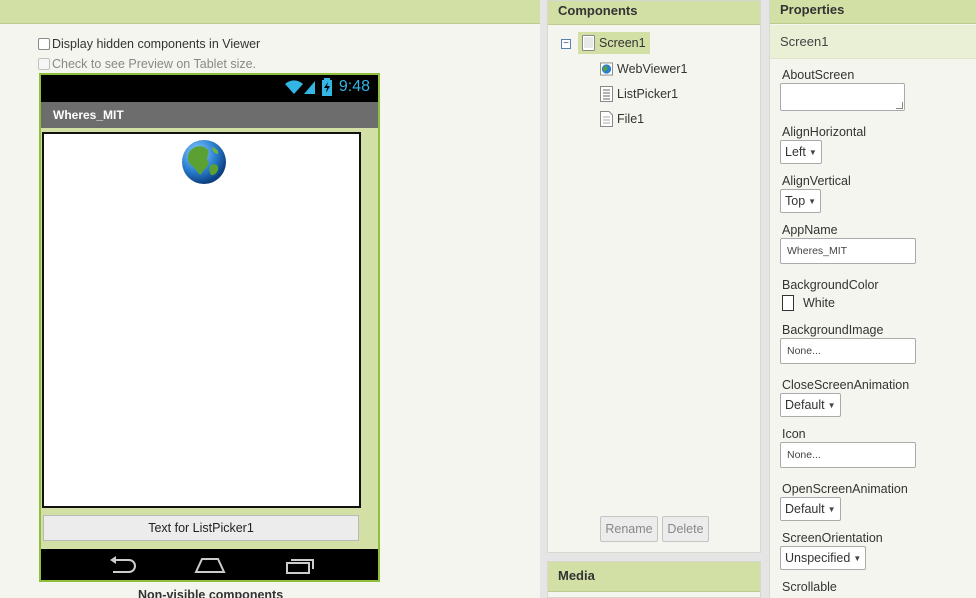 Image resolution: width=976 pixels, height=598 pixels. I want to click on tablet-preview-label: Check to see Preview on Tablet size., so click(154, 64).